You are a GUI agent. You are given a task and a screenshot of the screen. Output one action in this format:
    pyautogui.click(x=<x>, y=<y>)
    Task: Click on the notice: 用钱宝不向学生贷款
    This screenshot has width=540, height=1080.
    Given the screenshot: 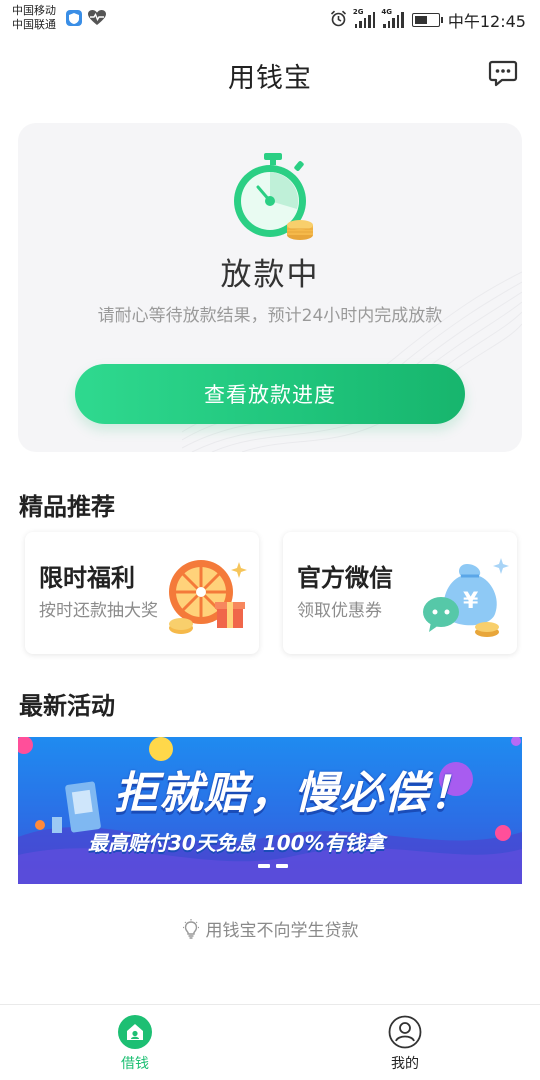 What is the action you would take?
    pyautogui.click(x=270, y=928)
    